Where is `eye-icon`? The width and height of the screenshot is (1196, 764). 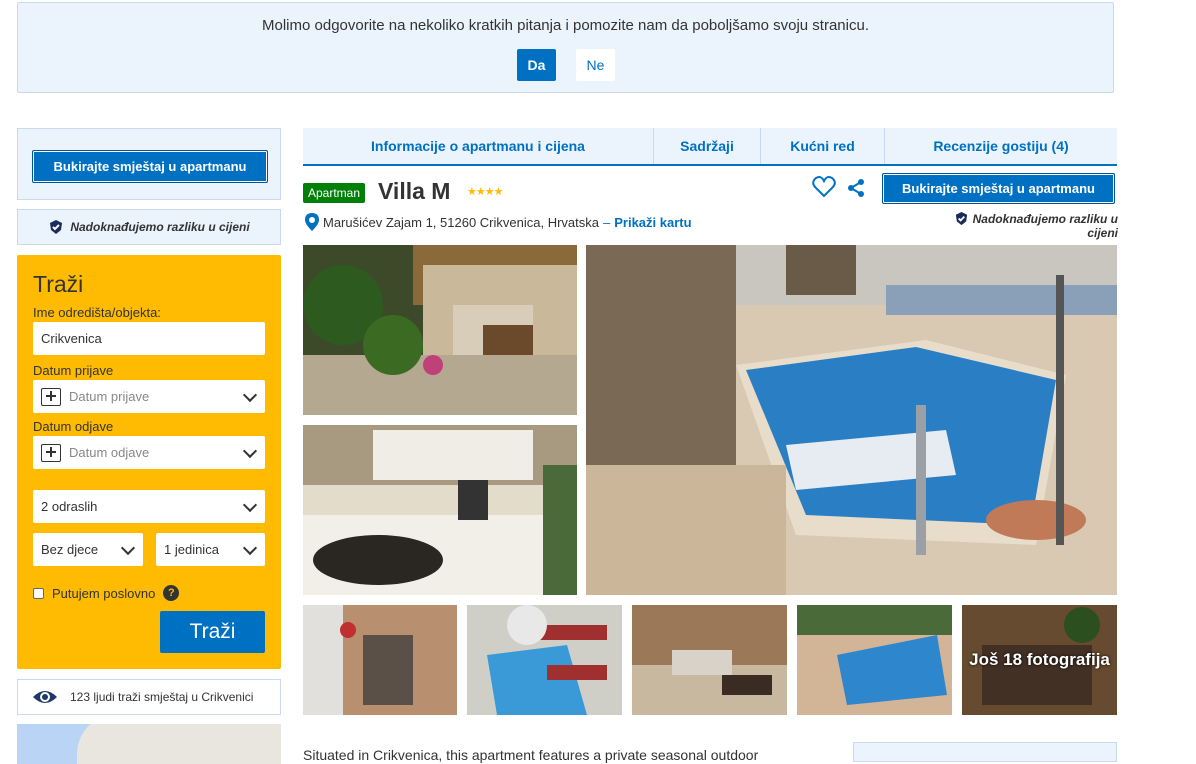
eye-icon is located at coordinates (45, 697).